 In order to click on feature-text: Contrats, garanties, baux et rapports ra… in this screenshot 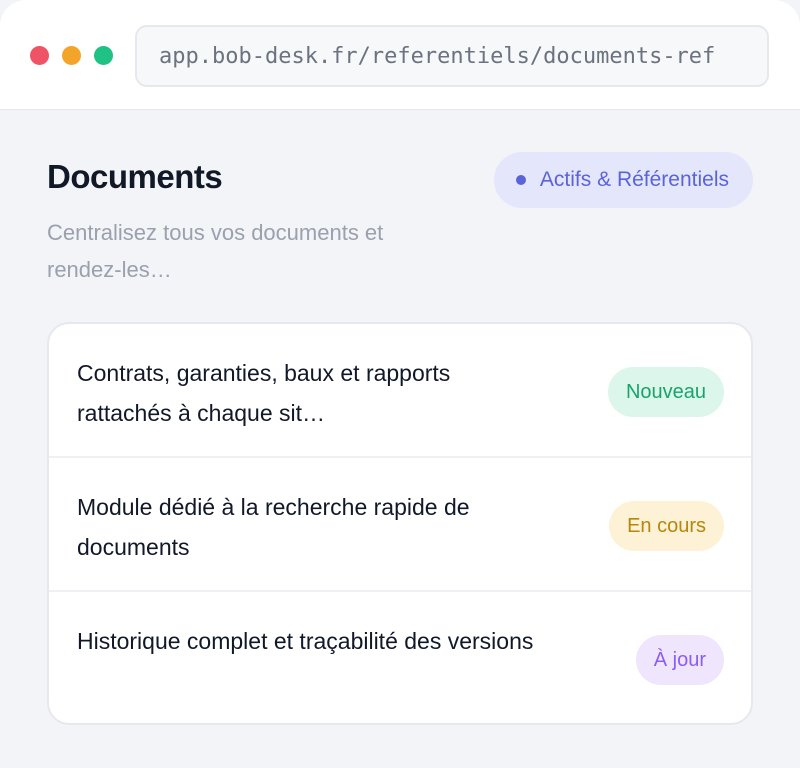, I will do `click(264, 393)`.